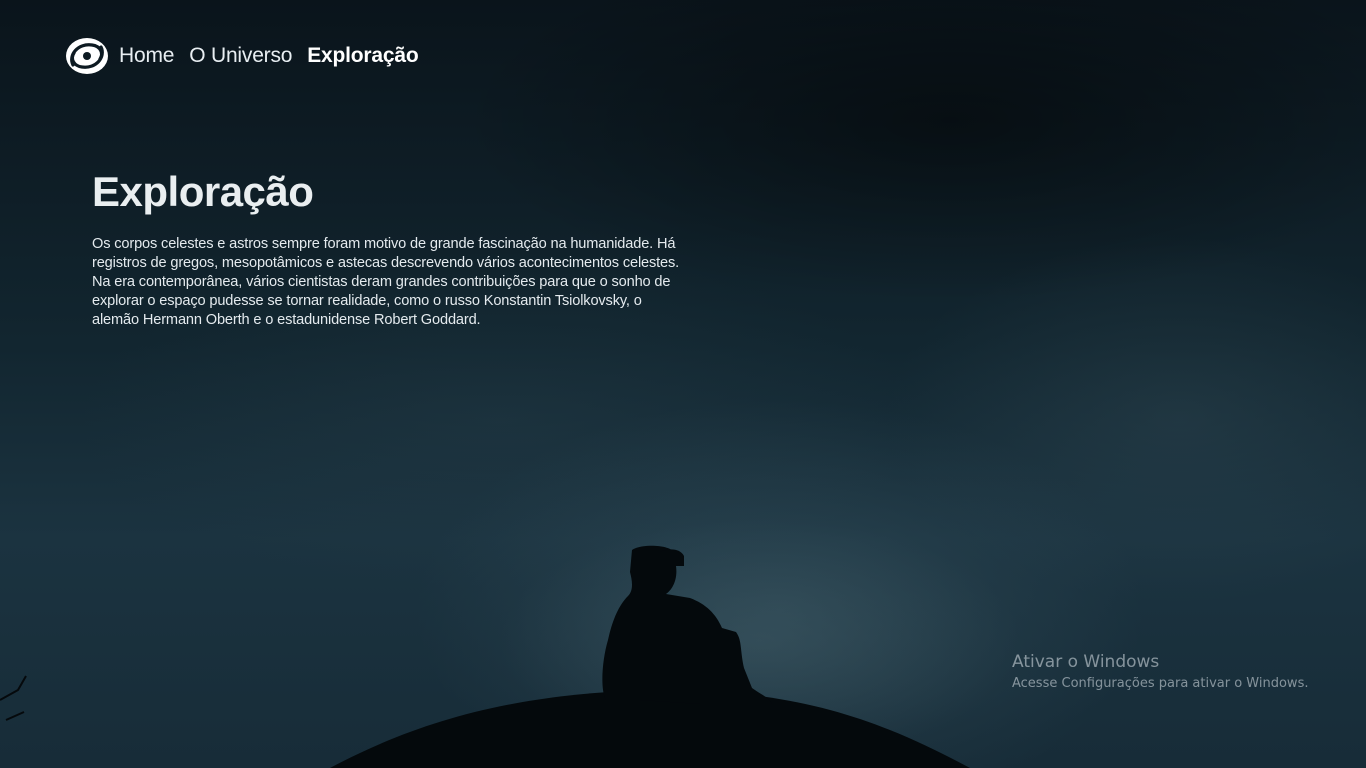 This screenshot has height=768, width=1366. What do you see at coordinates (87, 56) in the screenshot?
I see `swirl-logo-icon` at bounding box center [87, 56].